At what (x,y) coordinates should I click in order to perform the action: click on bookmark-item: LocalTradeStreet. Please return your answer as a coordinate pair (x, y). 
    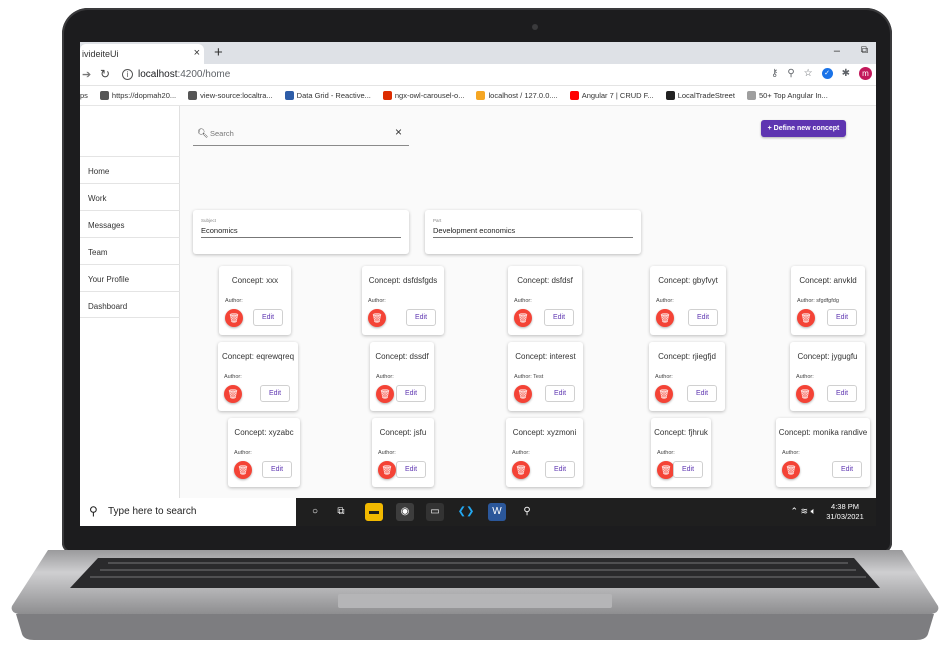
    Looking at the image, I should click on (700, 95).